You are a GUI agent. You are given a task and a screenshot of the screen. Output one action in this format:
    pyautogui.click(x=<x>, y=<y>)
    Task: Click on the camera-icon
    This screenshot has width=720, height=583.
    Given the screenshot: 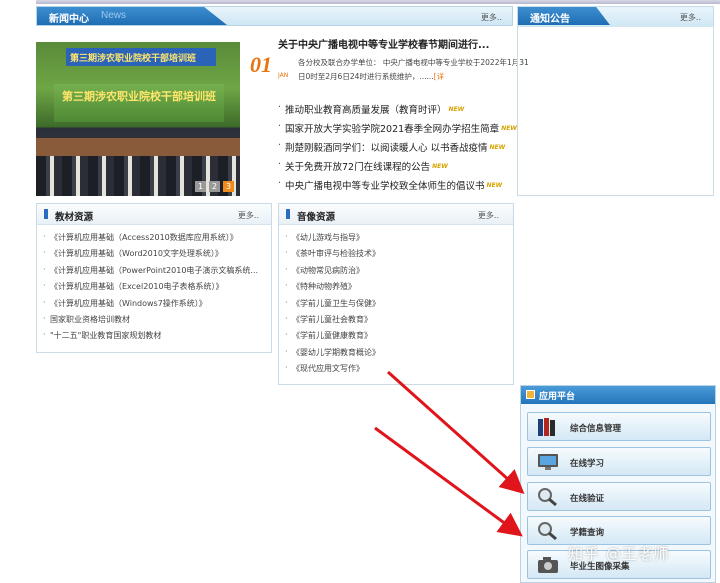 What is the action you would take?
    pyautogui.click(x=548, y=565)
    